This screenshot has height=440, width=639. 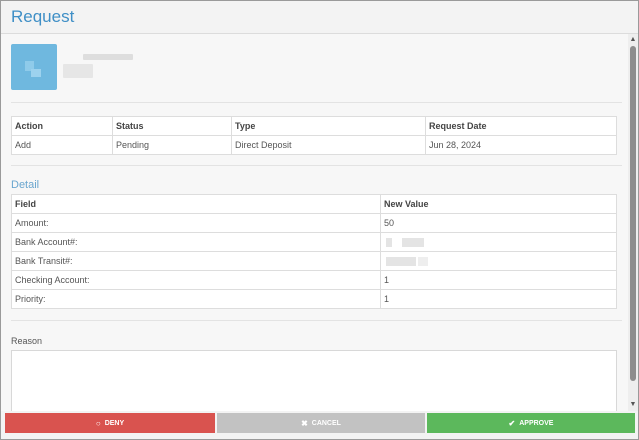 I want to click on table-row: Bank Account#:, so click(x=314, y=242).